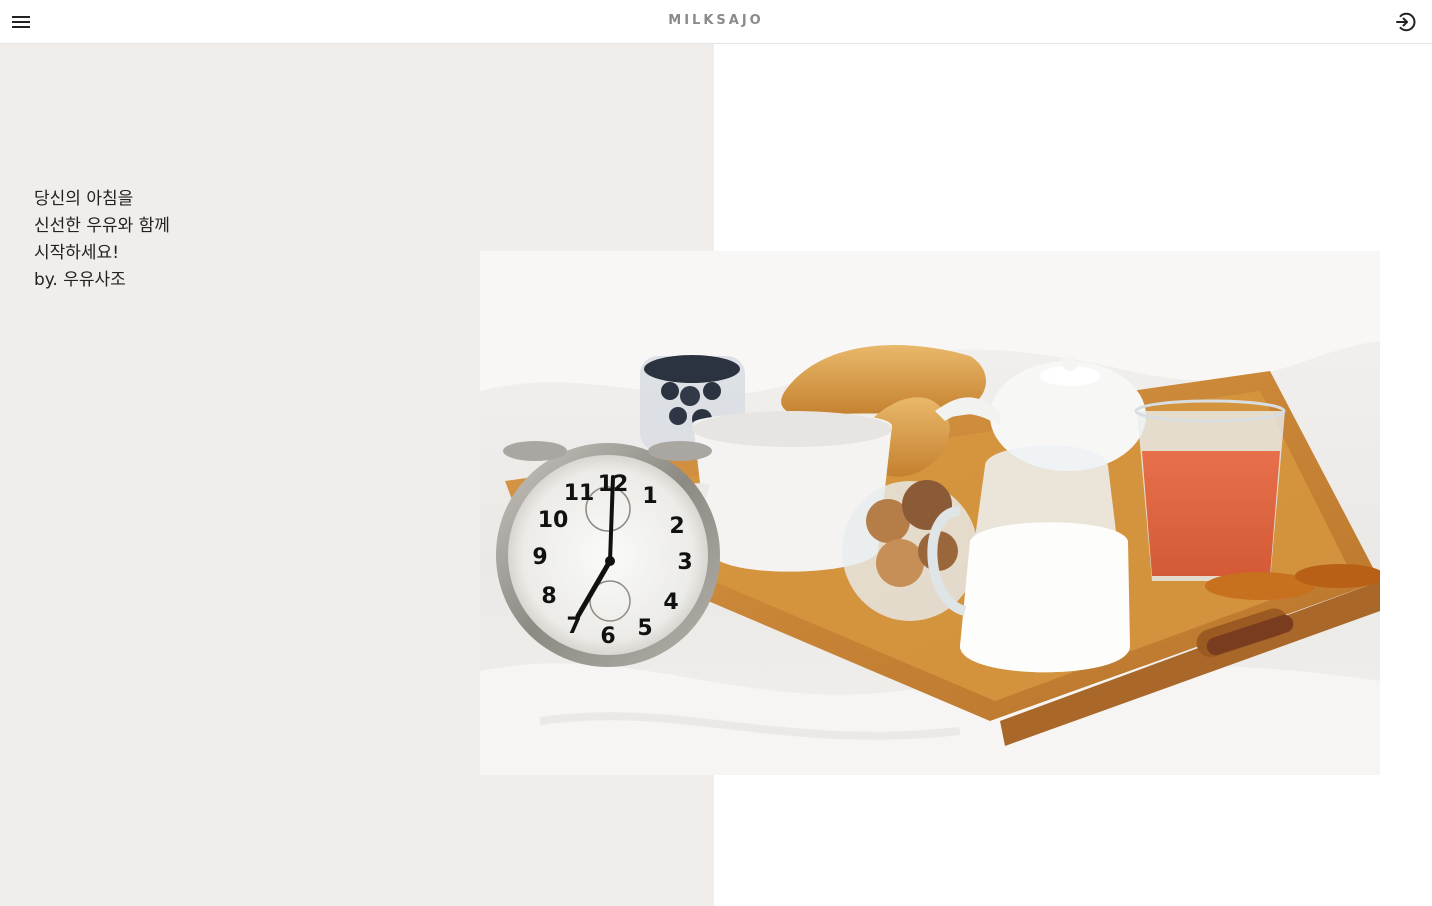 The image size is (1432, 906). What do you see at coordinates (548, 596) in the screenshot?
I see `clock-number-8: 8` at bounding box center [548, 596].